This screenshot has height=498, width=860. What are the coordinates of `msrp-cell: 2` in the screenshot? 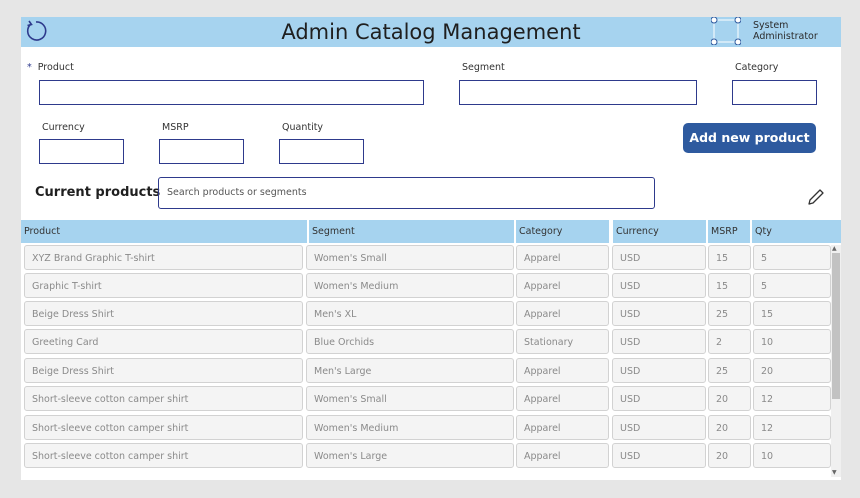 It's located at (729, 341).